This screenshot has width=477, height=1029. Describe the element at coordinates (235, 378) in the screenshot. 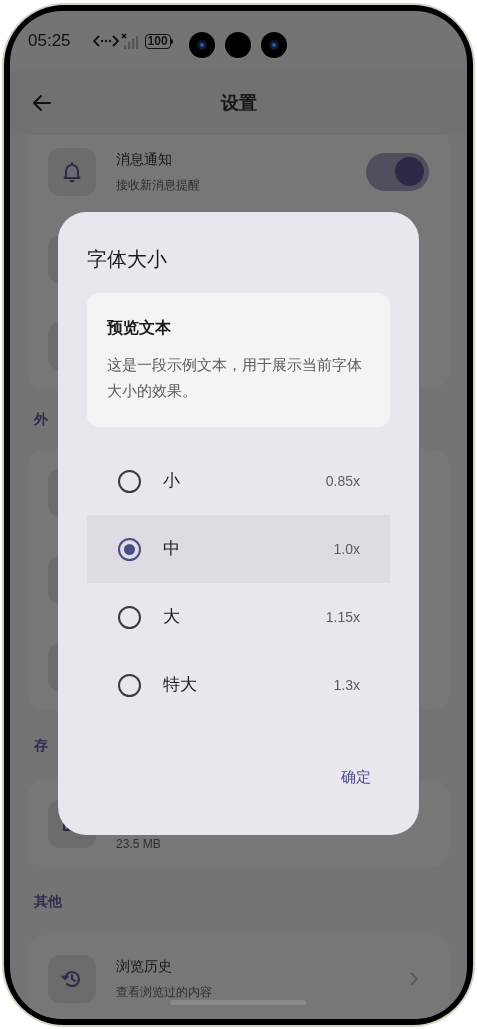

I see `preview-text: 这是一段示例文本，用于展示当前字体大小的效果。` at that location.